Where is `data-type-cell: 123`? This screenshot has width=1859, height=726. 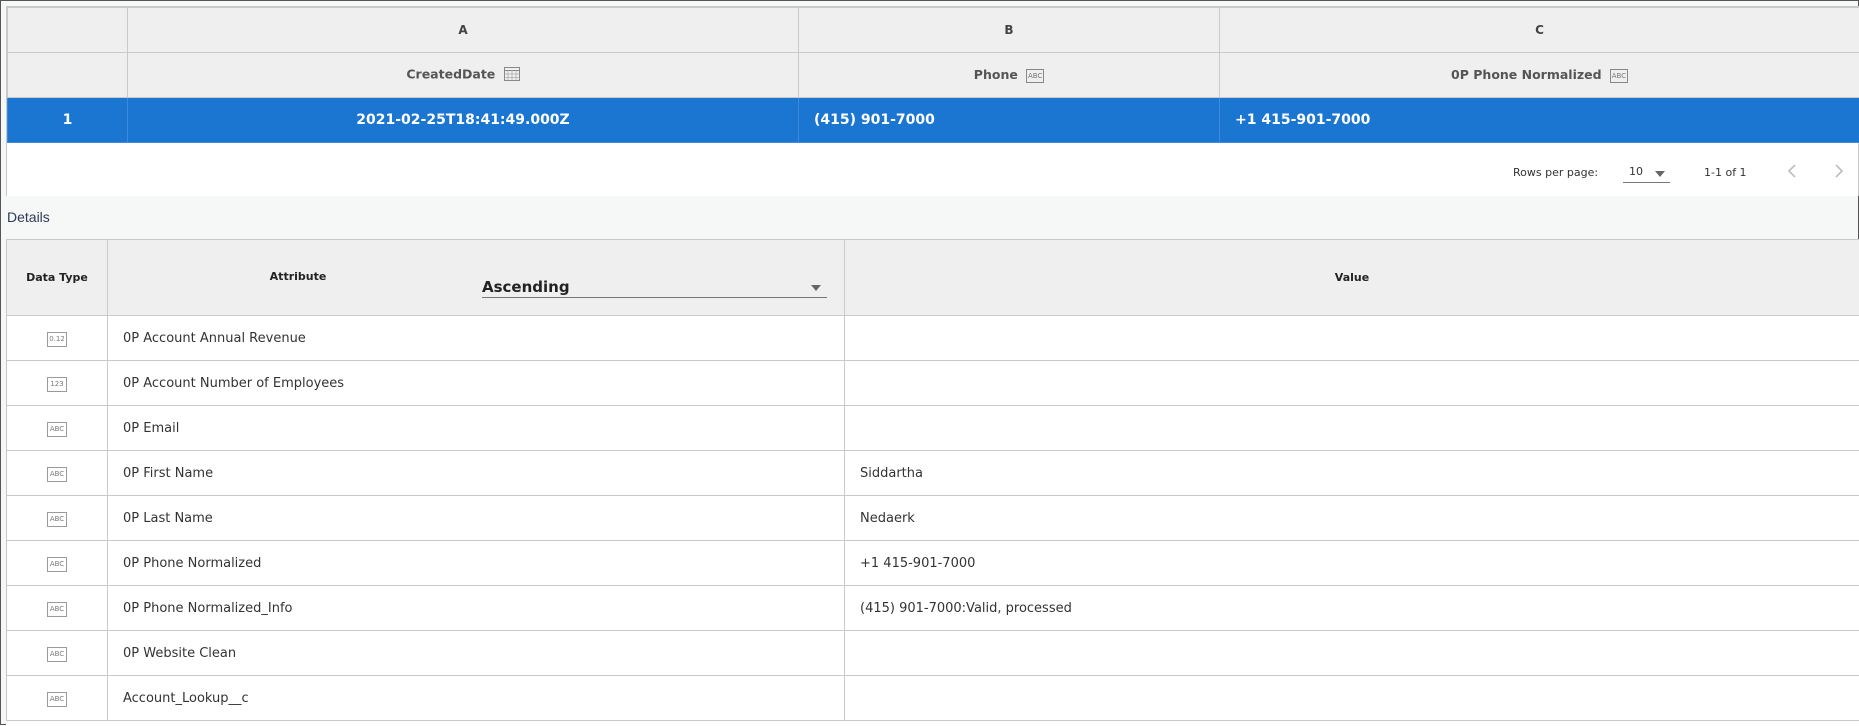 data-type-cell: 123 is located at coordinates (57, 383).